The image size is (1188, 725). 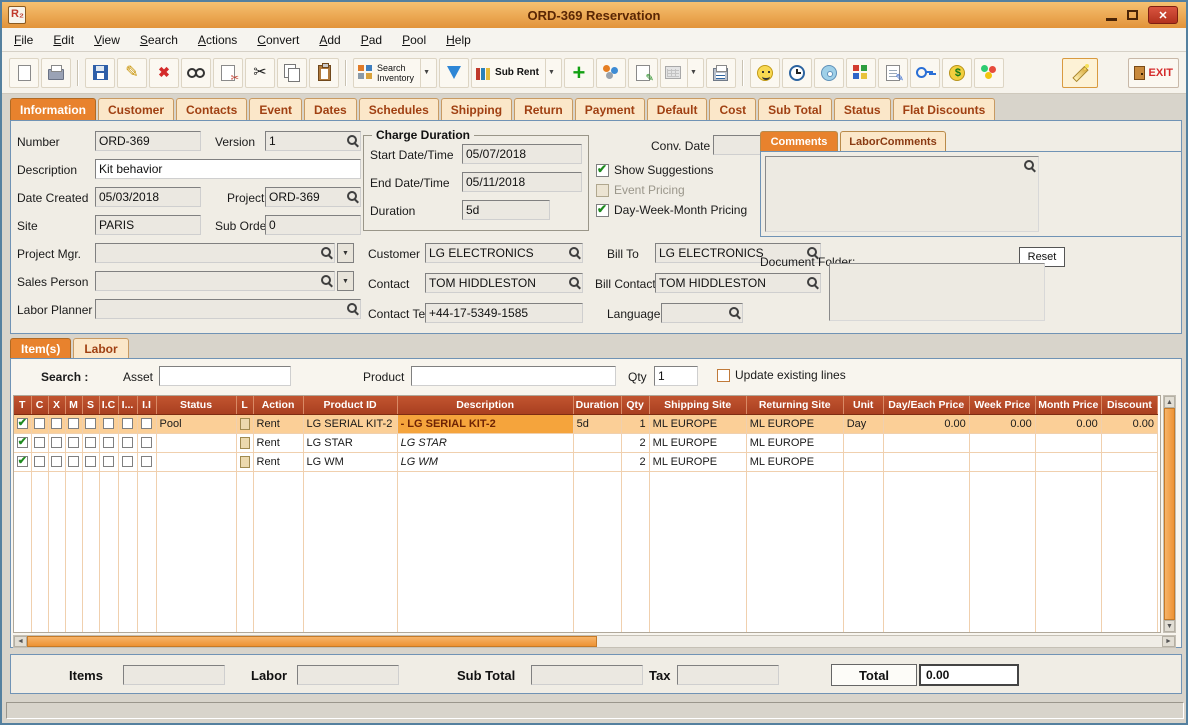 I want to click on calendar-dropdown-icon, so click(x=692, y=72).